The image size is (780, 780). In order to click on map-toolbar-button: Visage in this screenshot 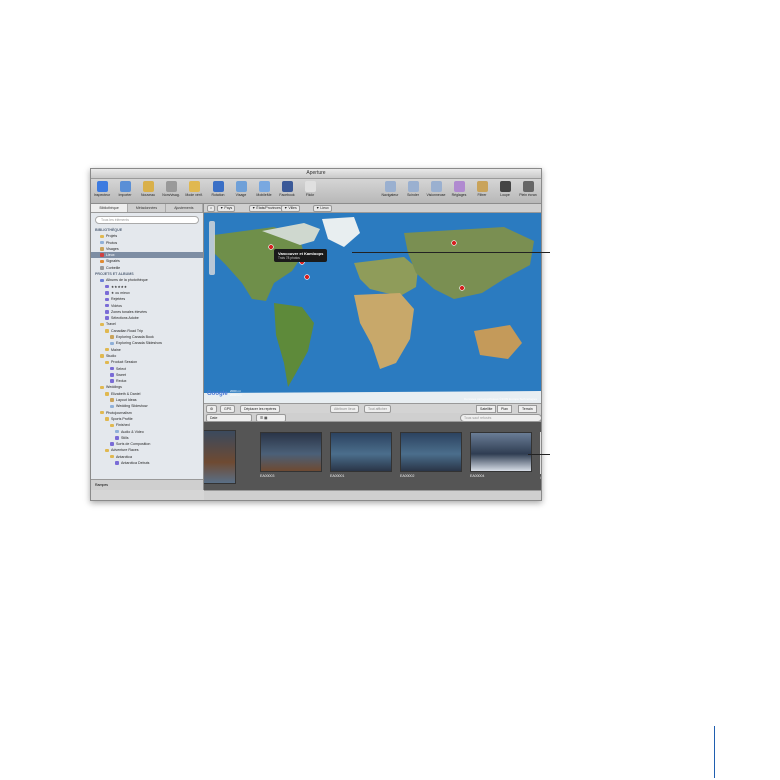, I will do `click(241, 189)`.